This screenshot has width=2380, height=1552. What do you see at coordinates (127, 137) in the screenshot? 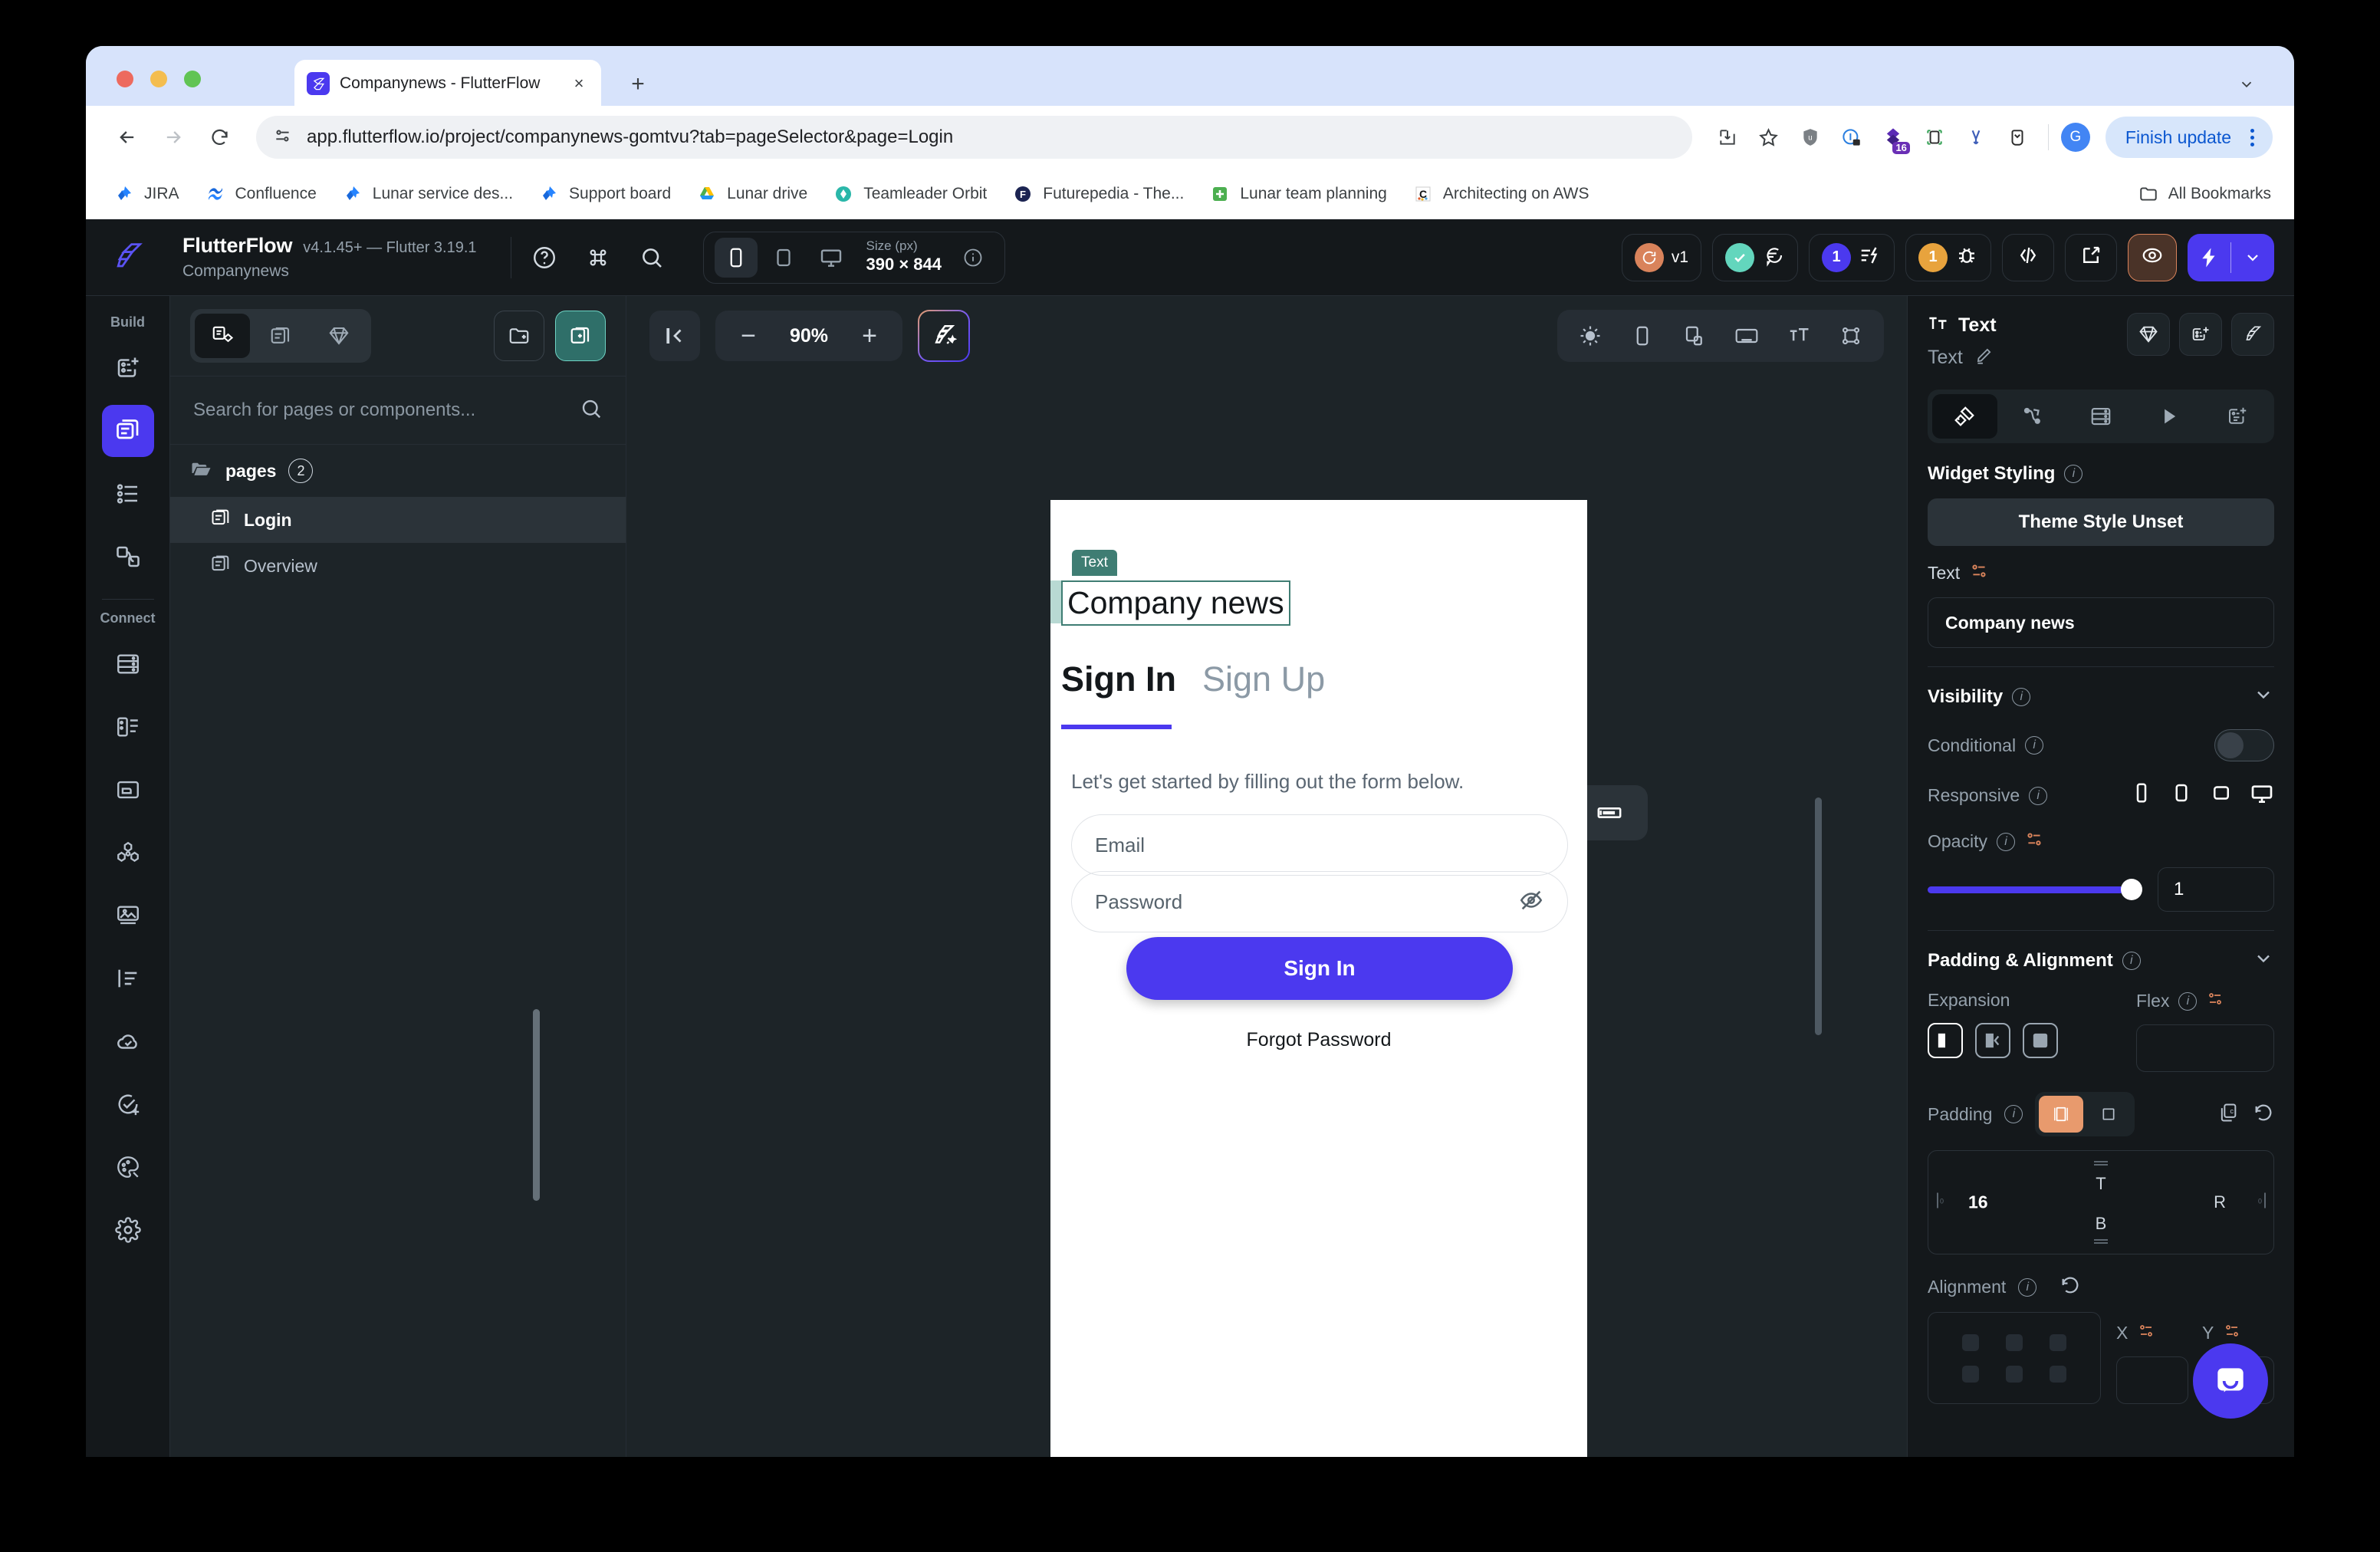
I see `back-arrow-icon` at bounding box center [127, 137].